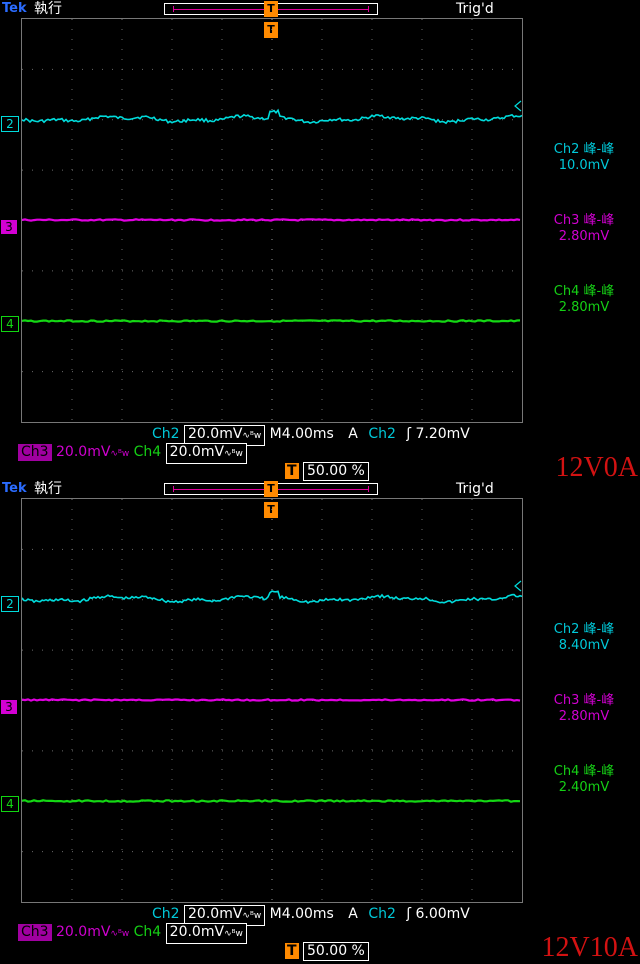  I want to click on ch4-peak-to-peak: Ch4 峰-峰 2.80mV, so click(584, 300).